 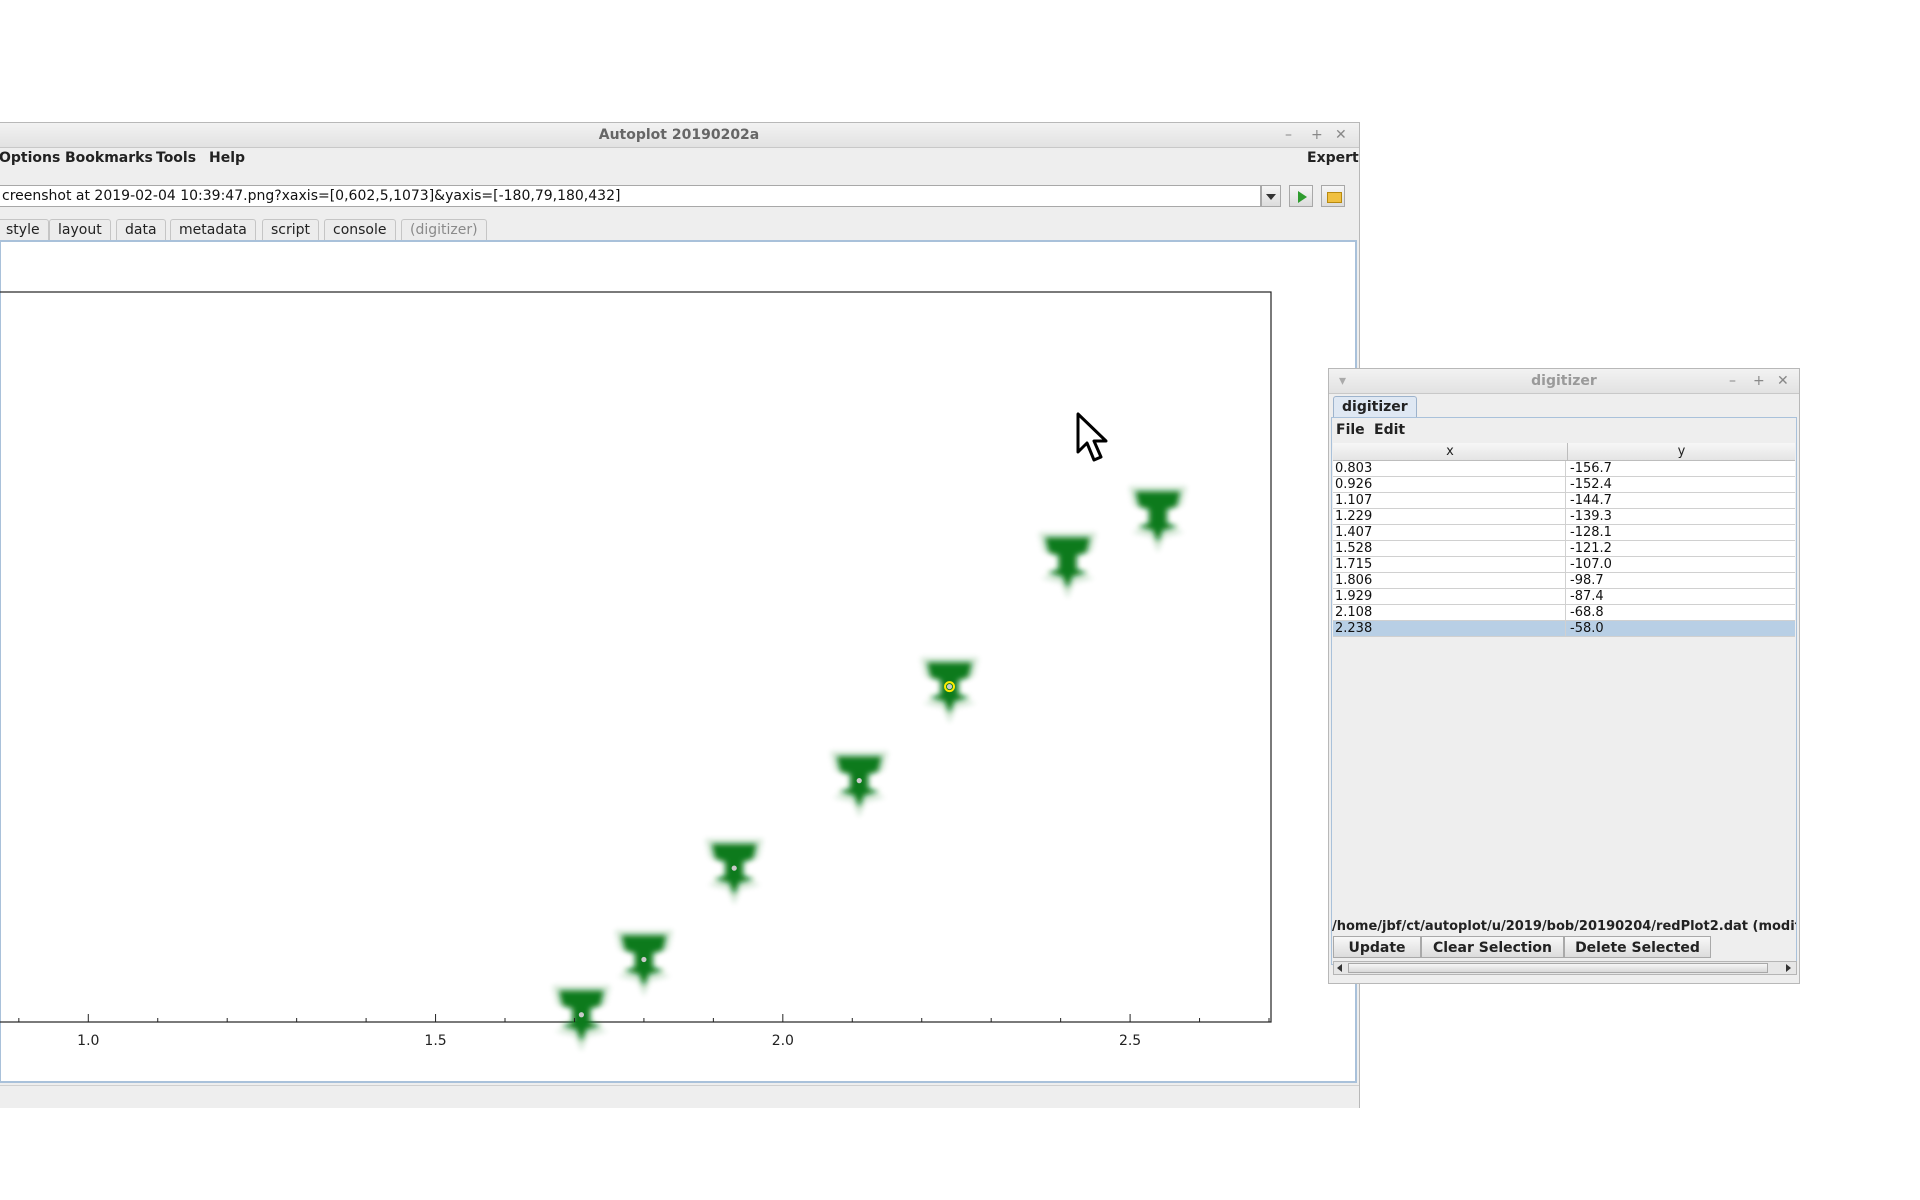 I want to click on window-menu-icon: ▾, so click(x=1342, y=381).